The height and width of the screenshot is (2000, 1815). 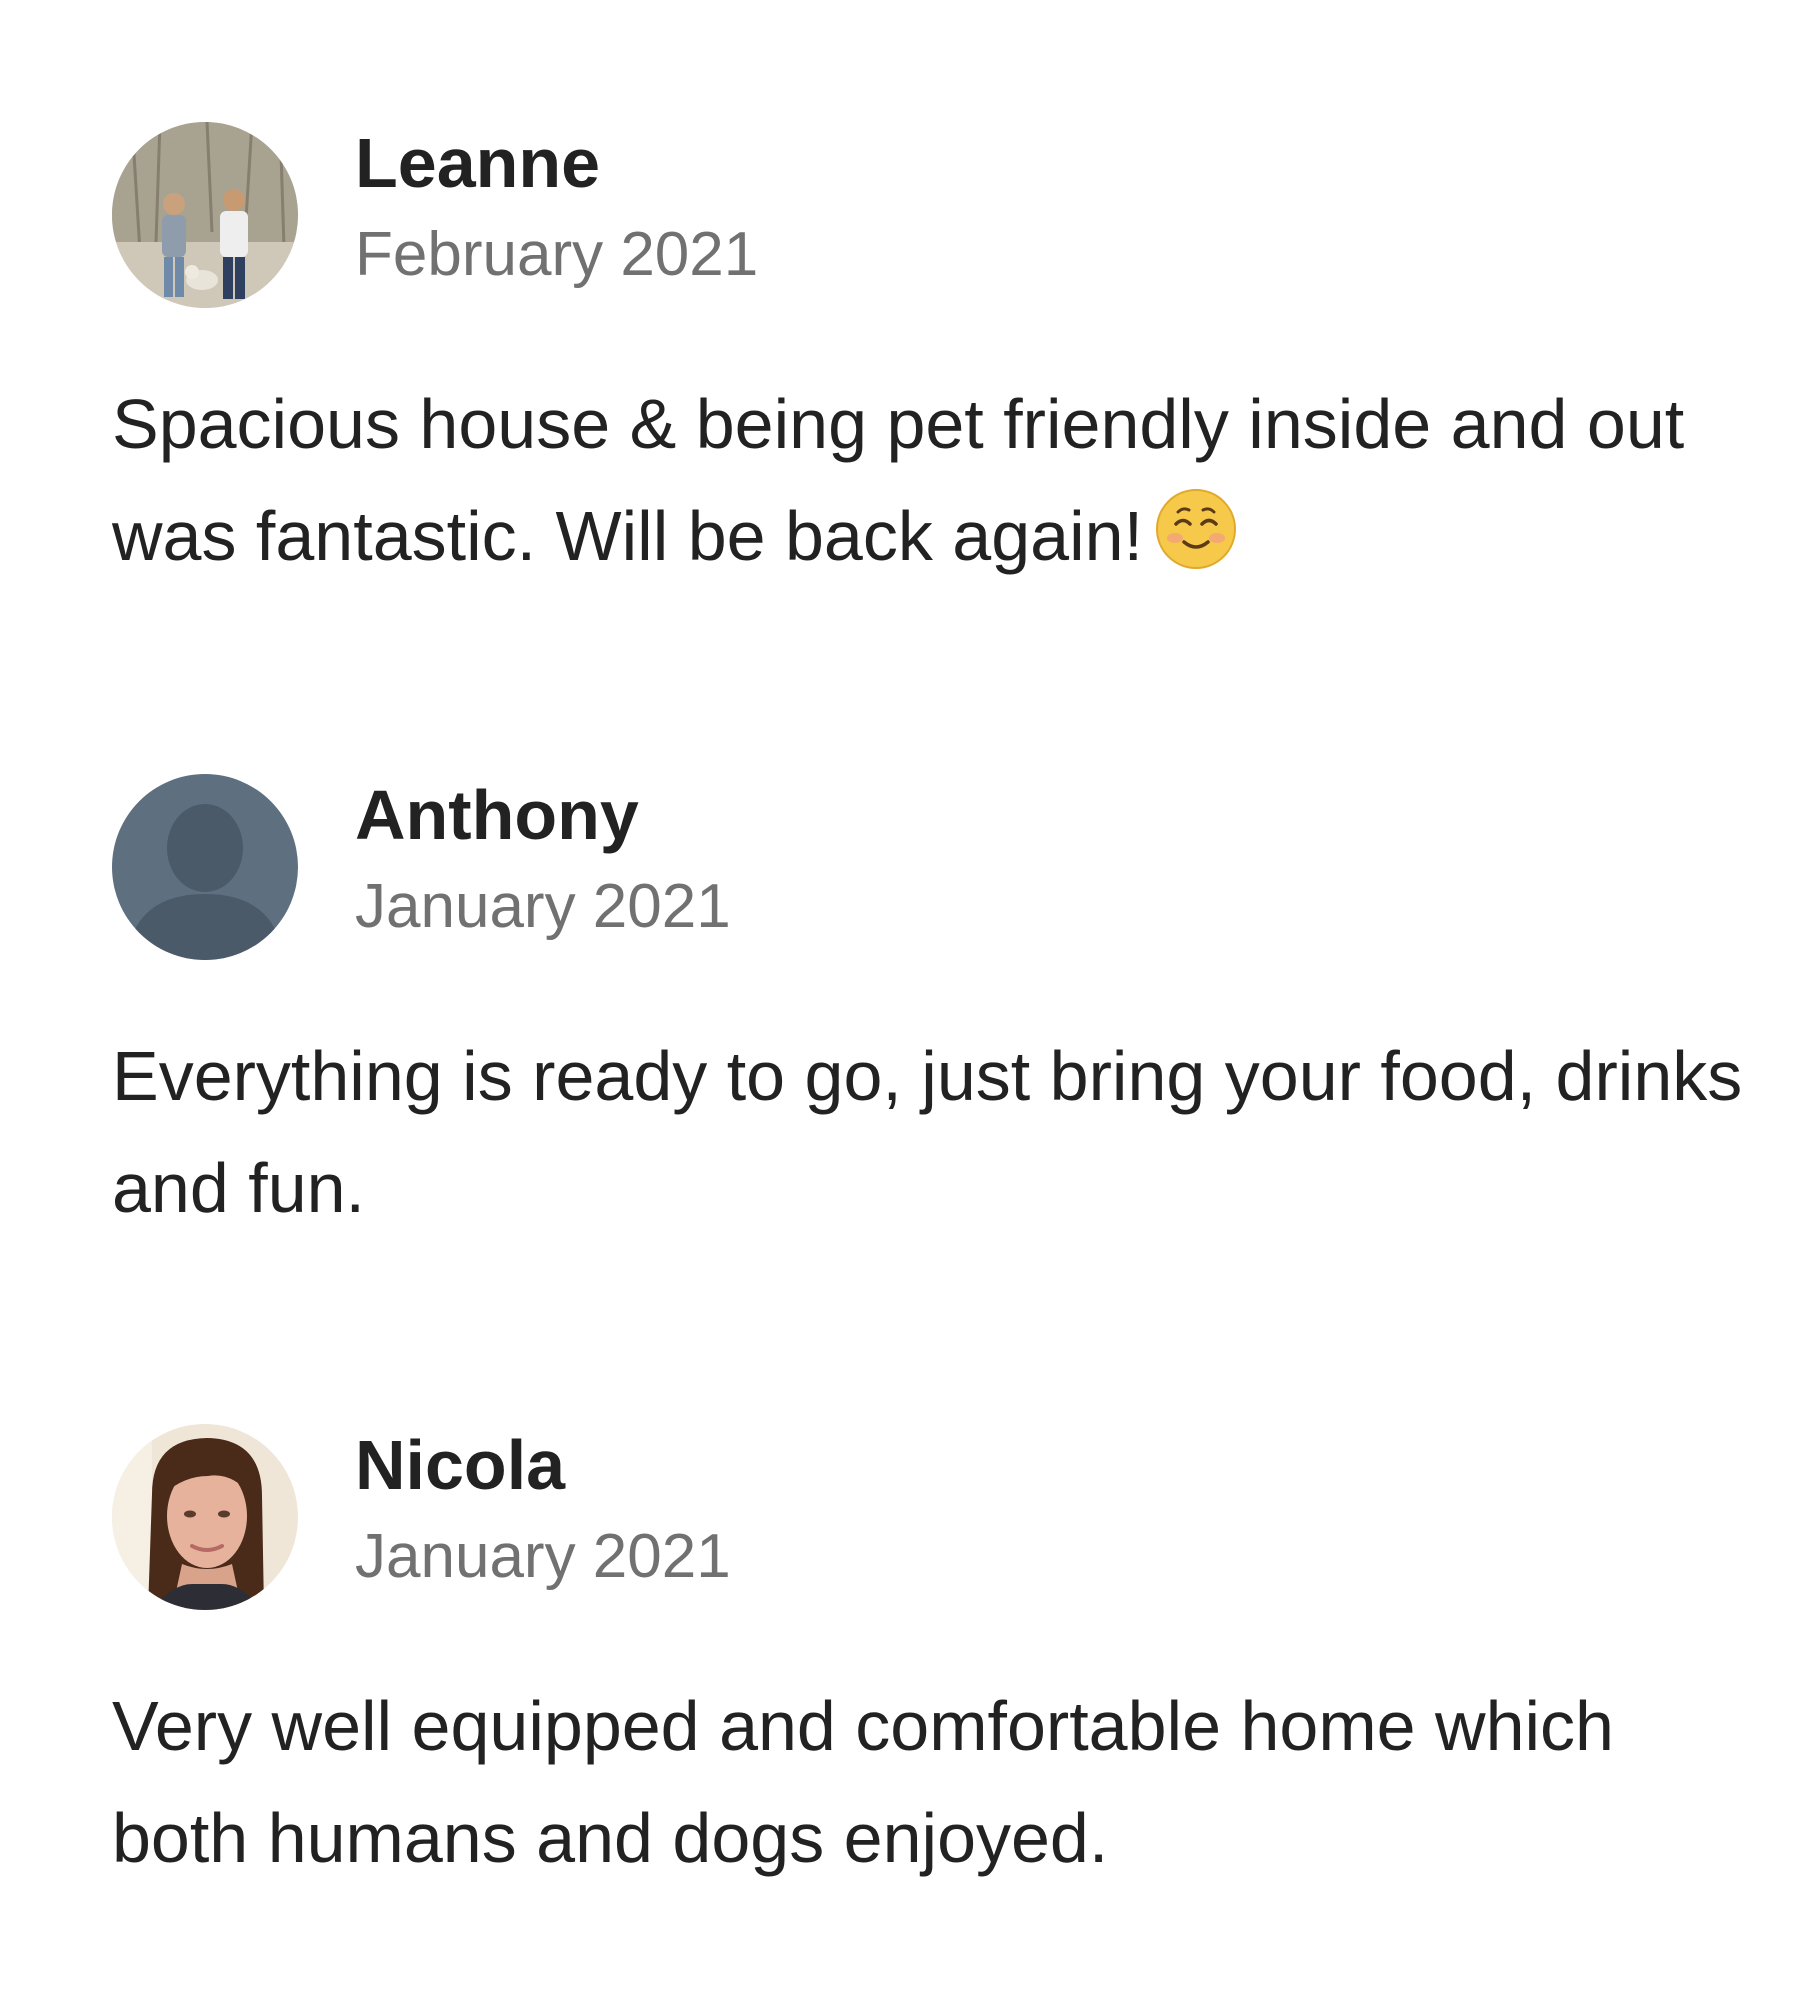 I want to click on smiling-face-icon, so click(x=1196, y=529).